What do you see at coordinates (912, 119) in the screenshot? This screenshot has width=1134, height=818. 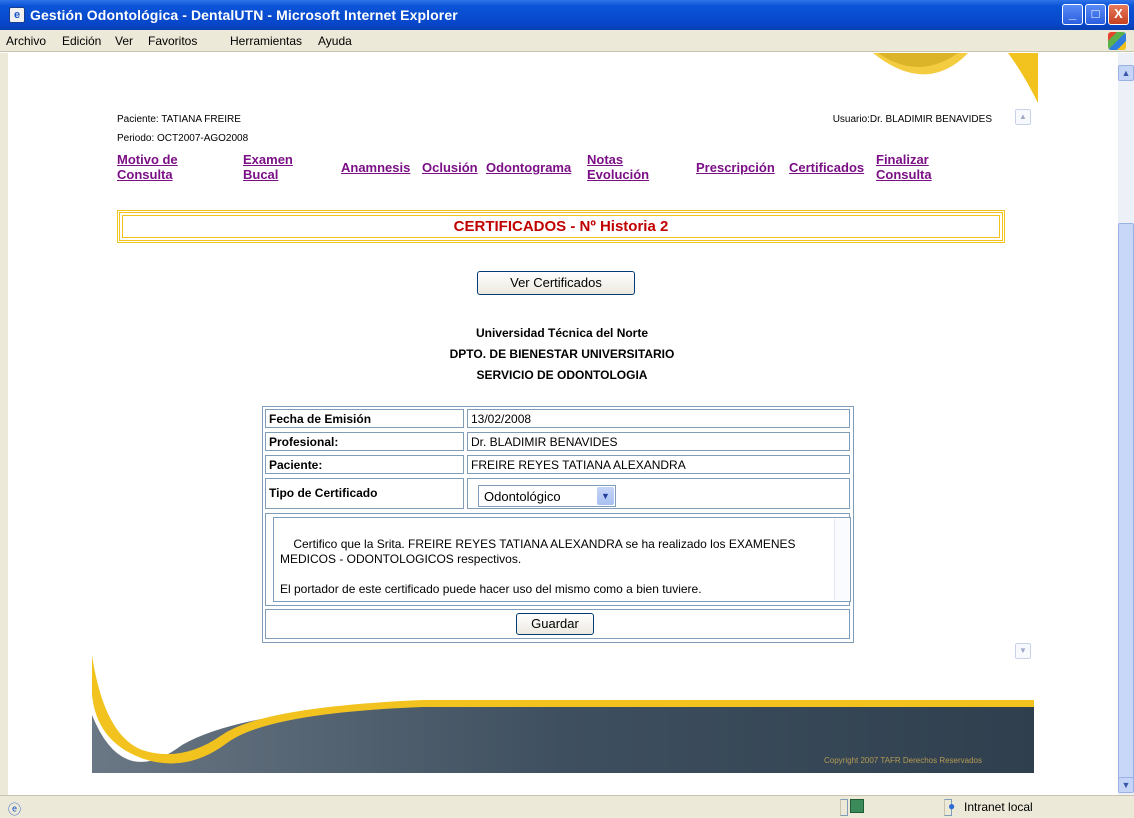 I see `current-user: Usuario:Dr. BLADIMIR BENAVIDES` at bounding box center [912, 119].